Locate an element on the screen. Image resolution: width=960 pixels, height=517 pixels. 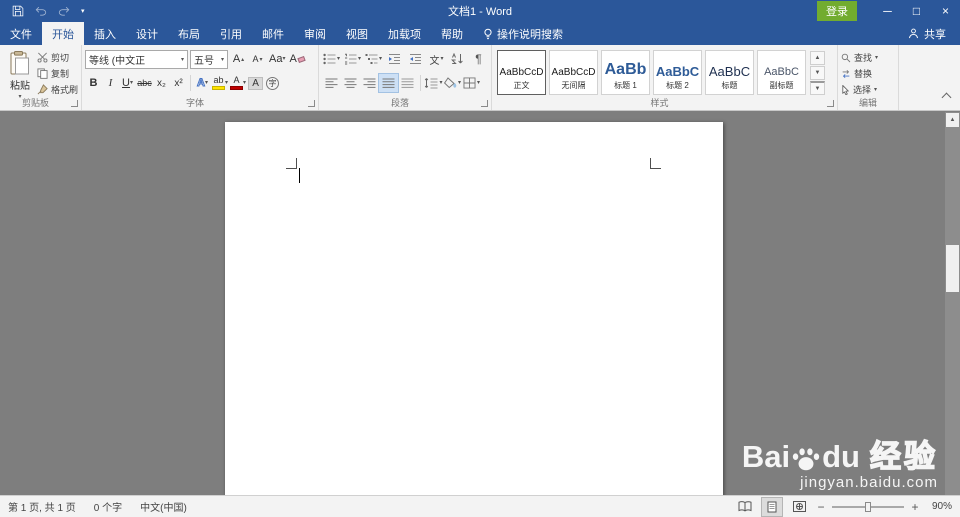
cut-button: 剪切 is located at coordinates (57, 57).